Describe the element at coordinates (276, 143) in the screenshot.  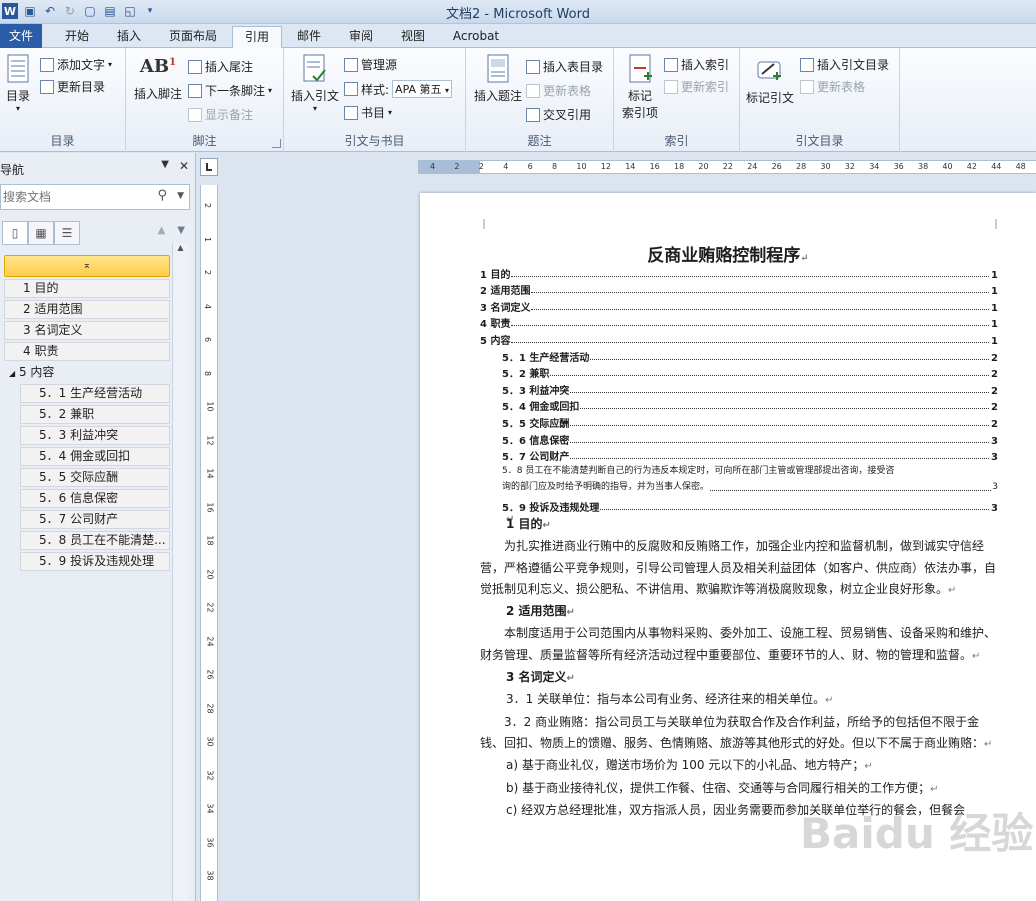
I see `dialog-launcher-icon` at that location.